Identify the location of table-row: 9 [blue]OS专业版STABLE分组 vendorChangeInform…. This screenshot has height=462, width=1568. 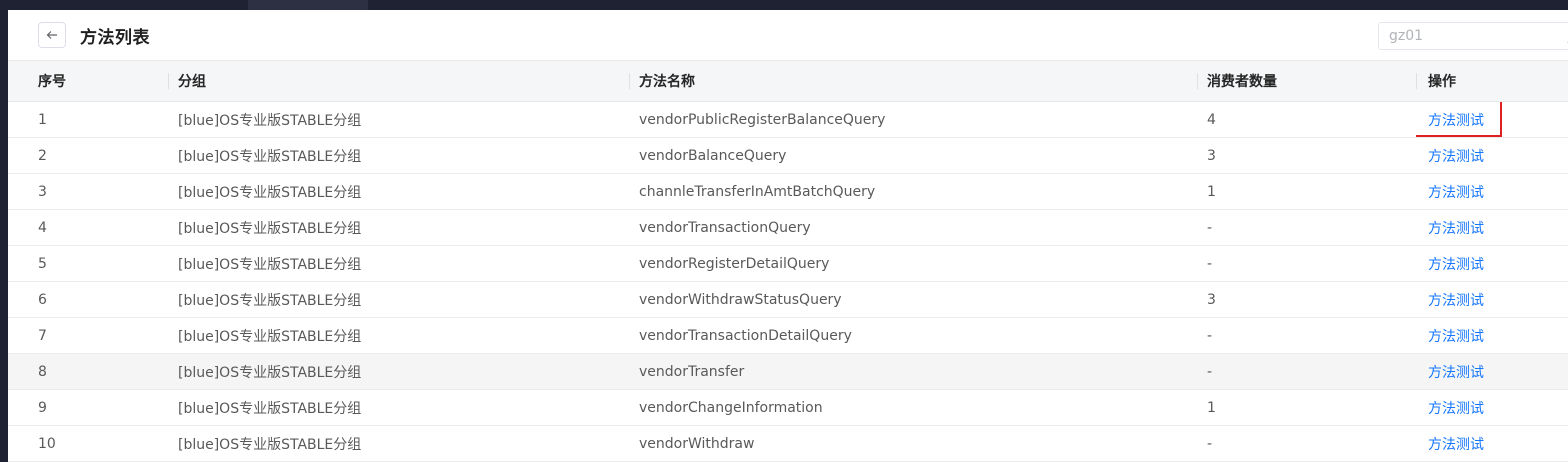
(788, 407).